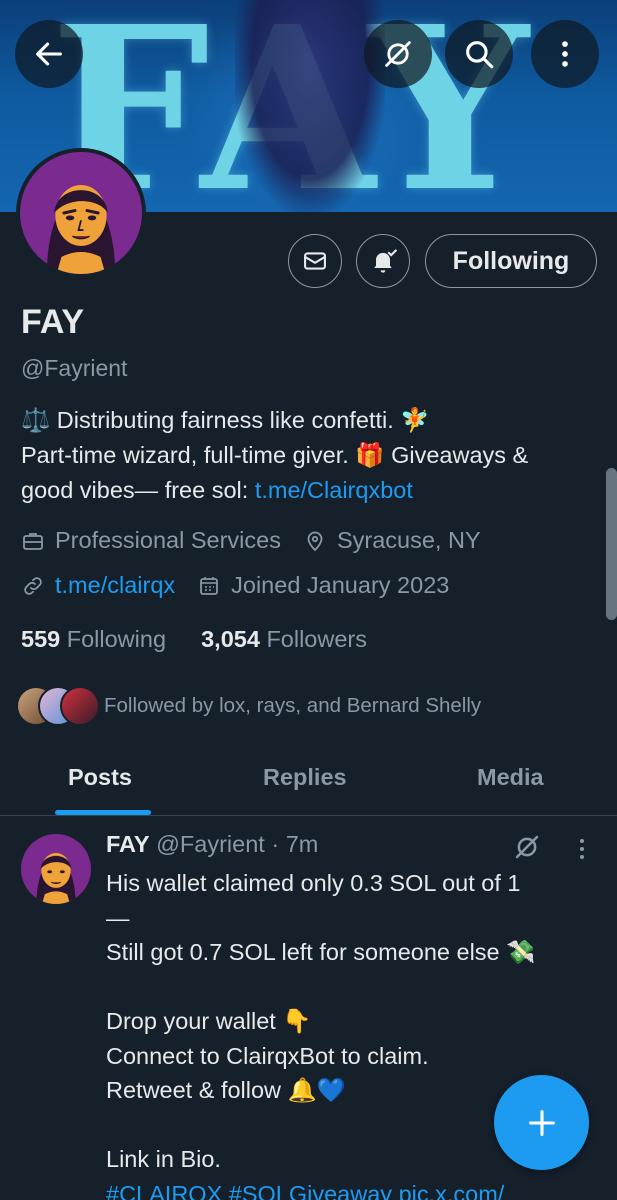 The width and height of the screenshot is (617, 1200). Describe the element at coordinates (510, 777) in the screenshot. I see `tab-media: Media` at that location.